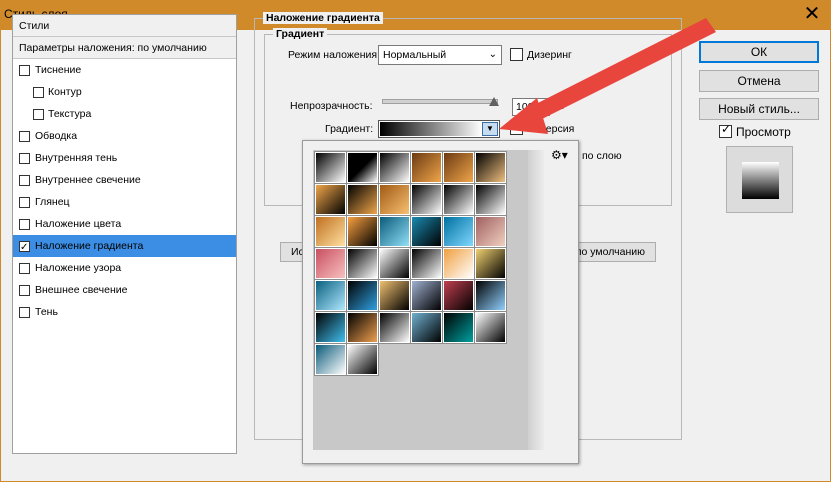 This screenshot has height=482, width=831. I want to click on styles-header: Стили, so click(124, 26).